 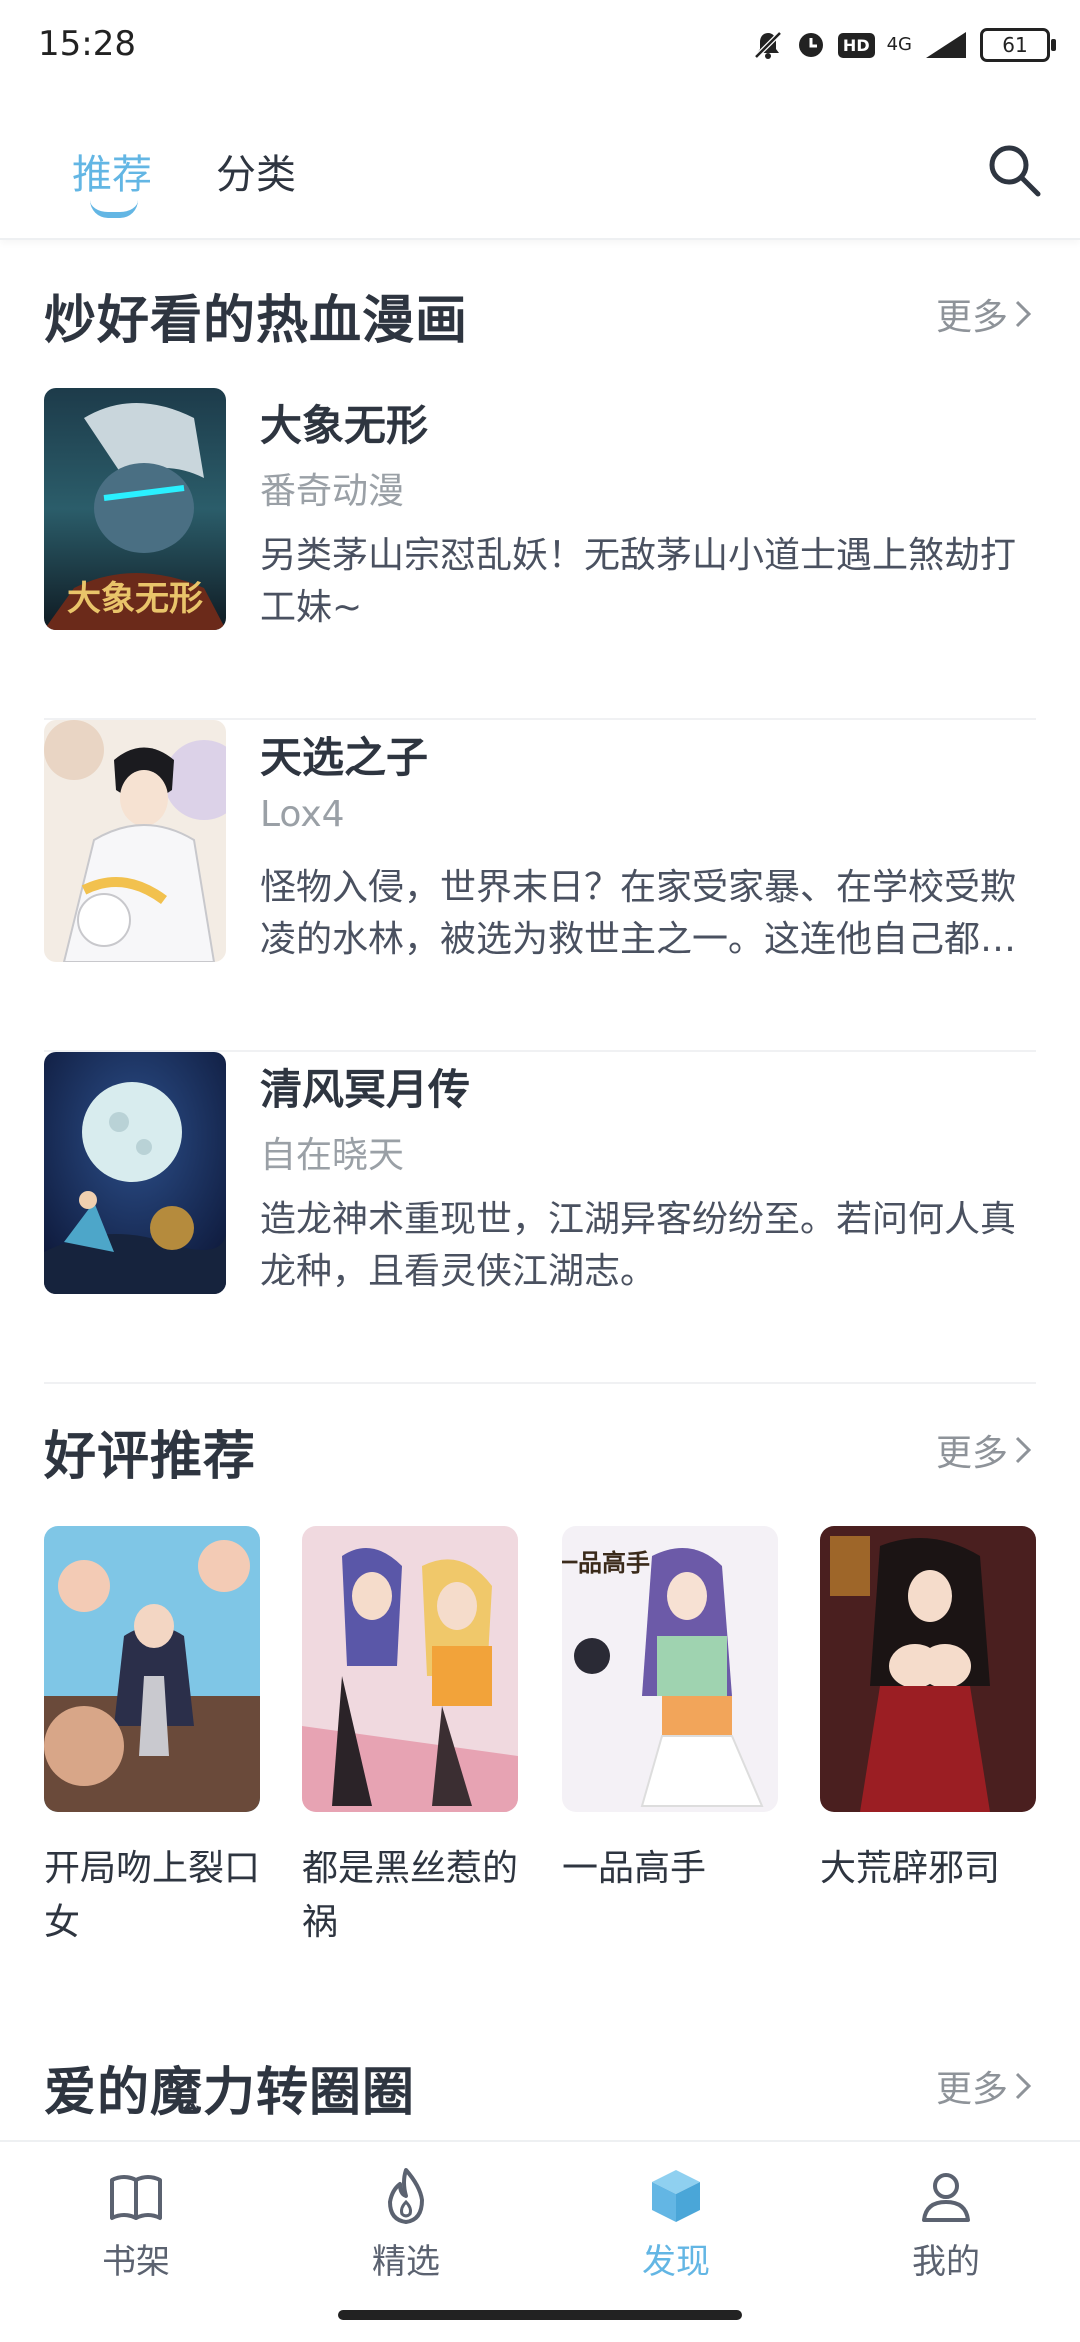 What do you see at coordinates (946, 2197) in the screenshot?
I see `person-icon` at bounding box center [946, 2197].